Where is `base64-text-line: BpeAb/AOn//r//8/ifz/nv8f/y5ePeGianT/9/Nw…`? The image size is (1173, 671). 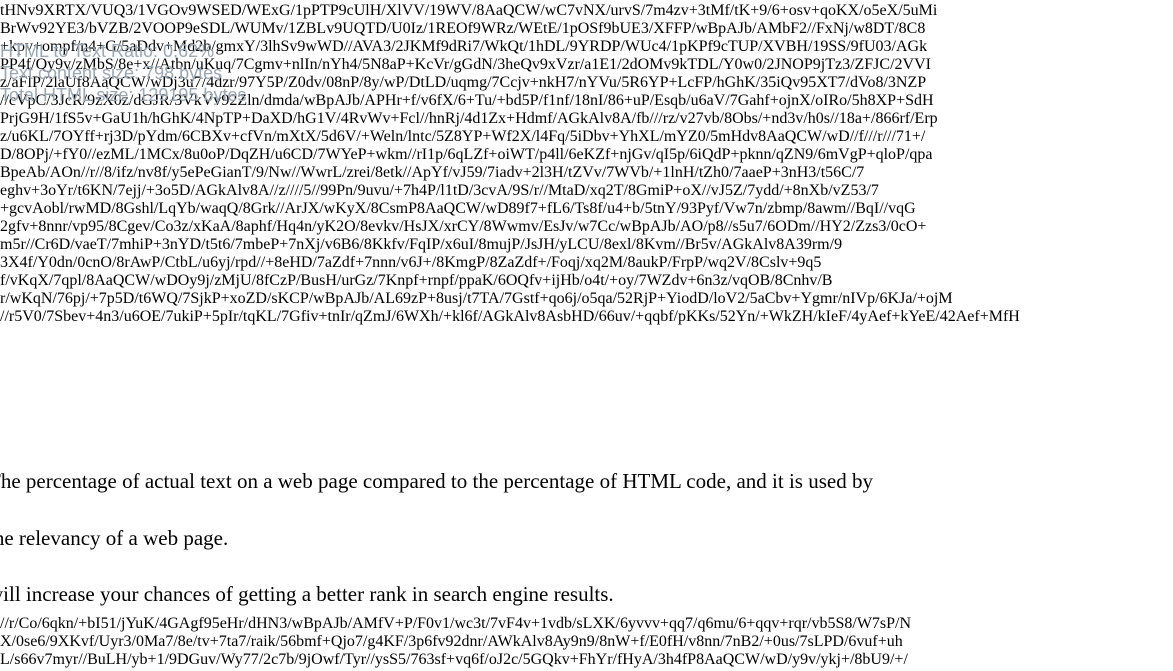
base64-text-line: BpeAb/AOn//r//8/ifz/nv8f/y5ePeGianT/9/Nw… is located at coordinates (432, 172).